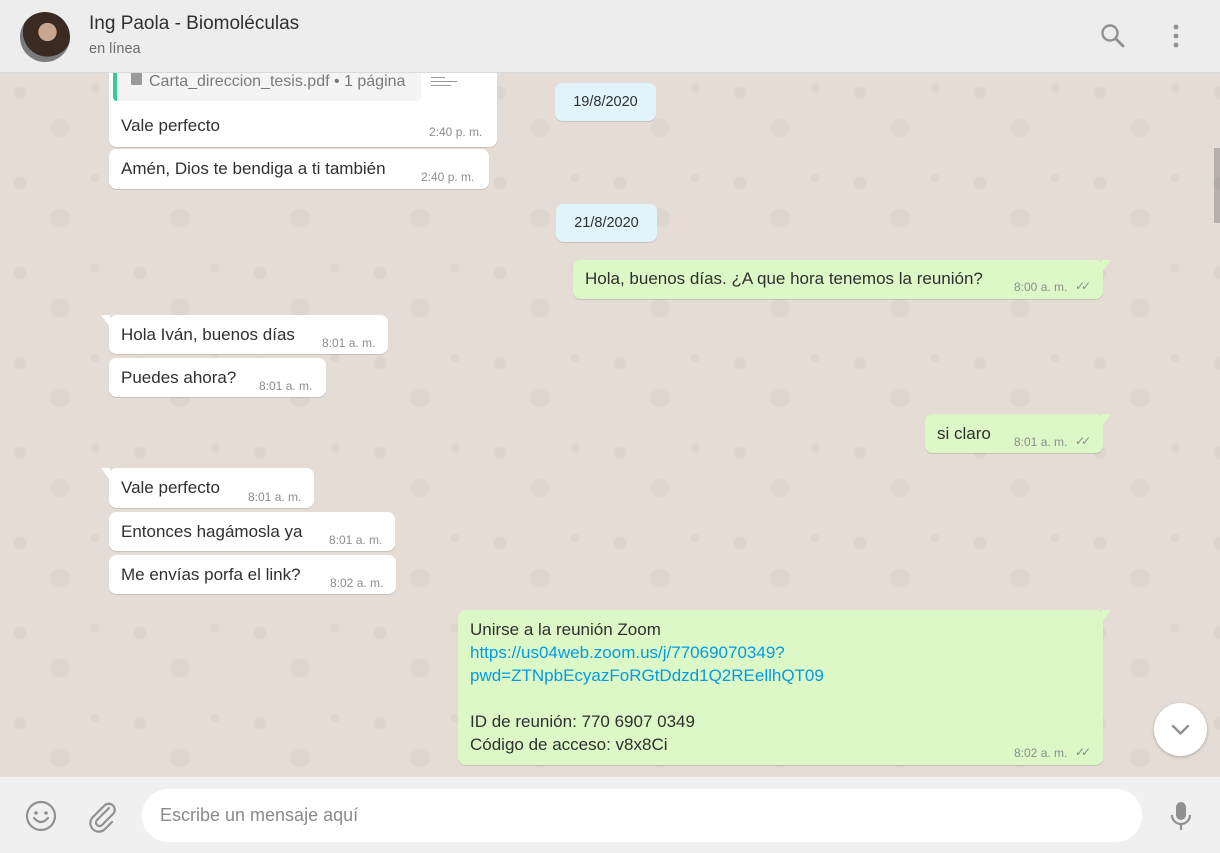 This screenshot has height=853, width=1220. Describe the element at coordinates (136, 79) in the screenshot. I see `document-icon` at that location.